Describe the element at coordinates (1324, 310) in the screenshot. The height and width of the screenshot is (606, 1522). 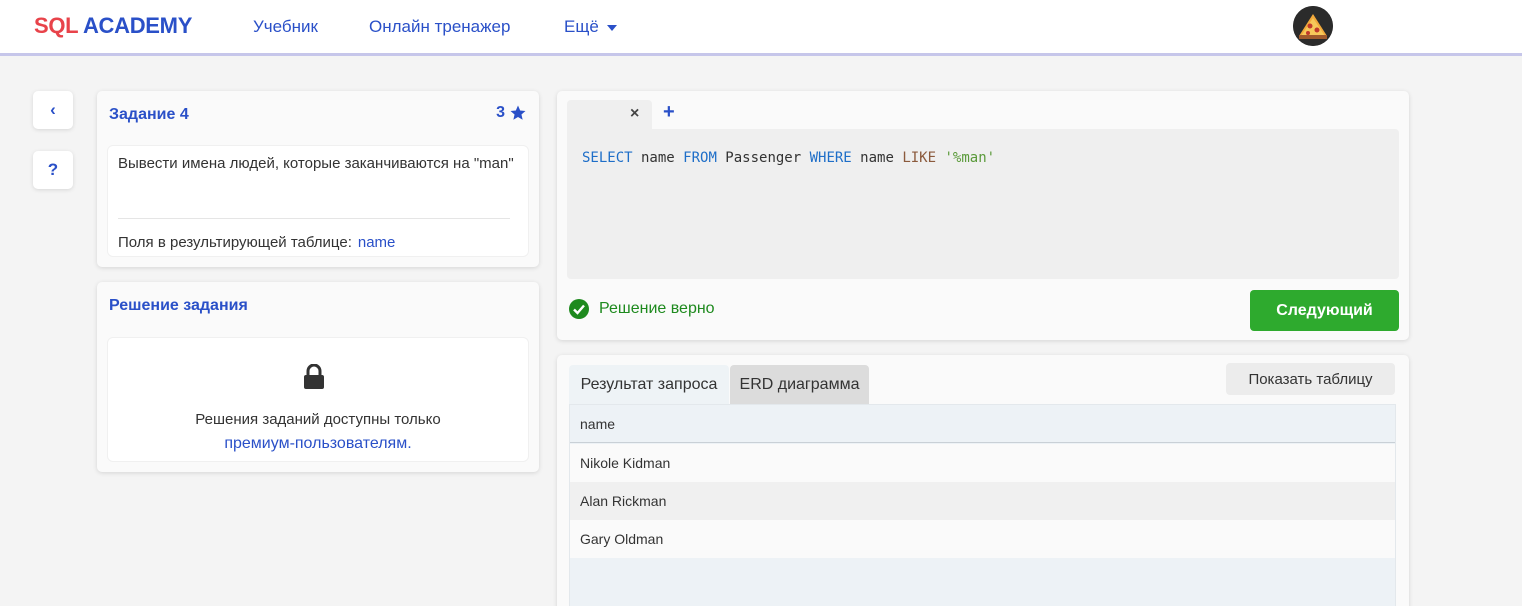
I see `next-button: Следующий` at that location.